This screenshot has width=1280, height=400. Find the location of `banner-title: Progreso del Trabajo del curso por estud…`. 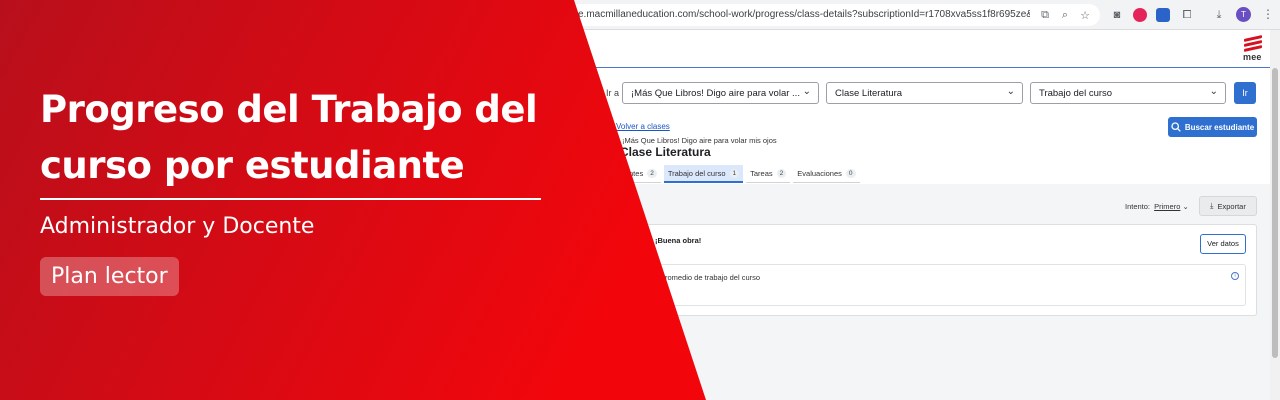

banner-title: Progreso del Trabajo del curso por estud… is located at coordinates (300, 138).